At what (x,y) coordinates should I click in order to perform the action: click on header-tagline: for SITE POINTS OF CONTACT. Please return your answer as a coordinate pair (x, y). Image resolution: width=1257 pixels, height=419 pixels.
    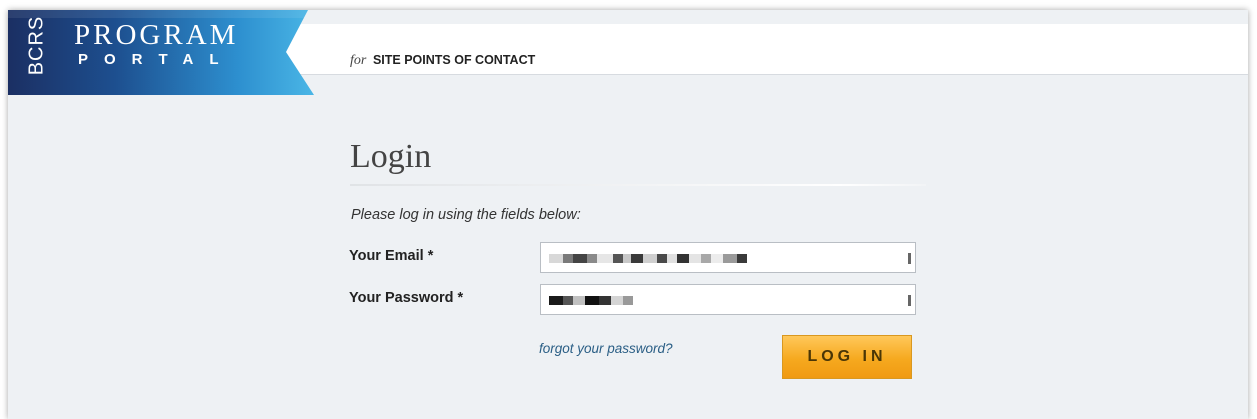
    Looking at the image, I should click on (442, 60).